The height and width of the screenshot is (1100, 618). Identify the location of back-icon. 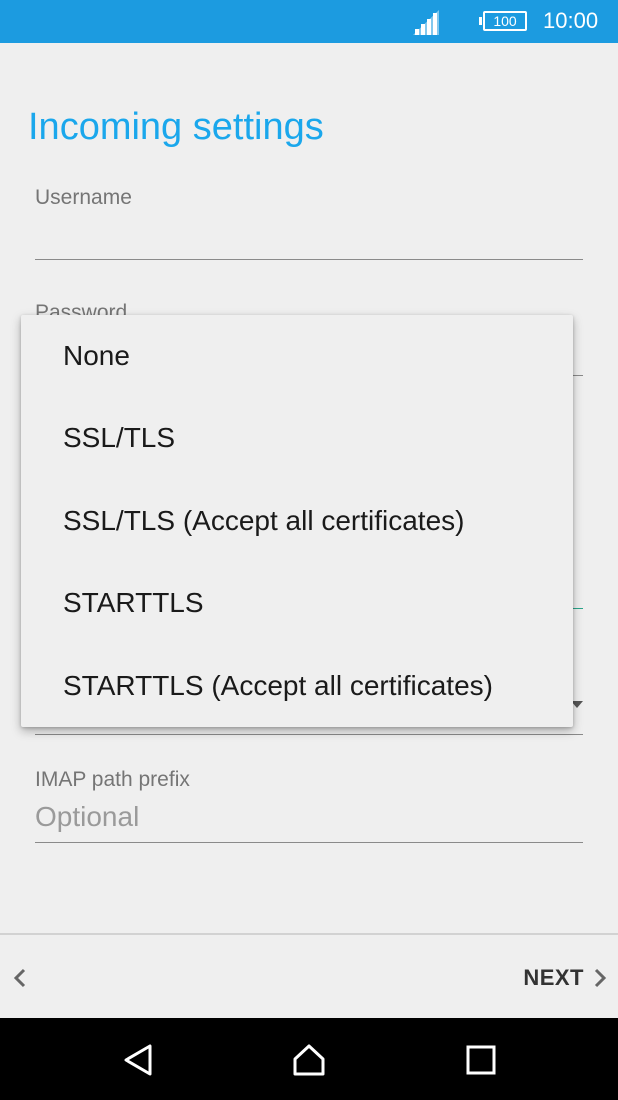
(138, 1060).